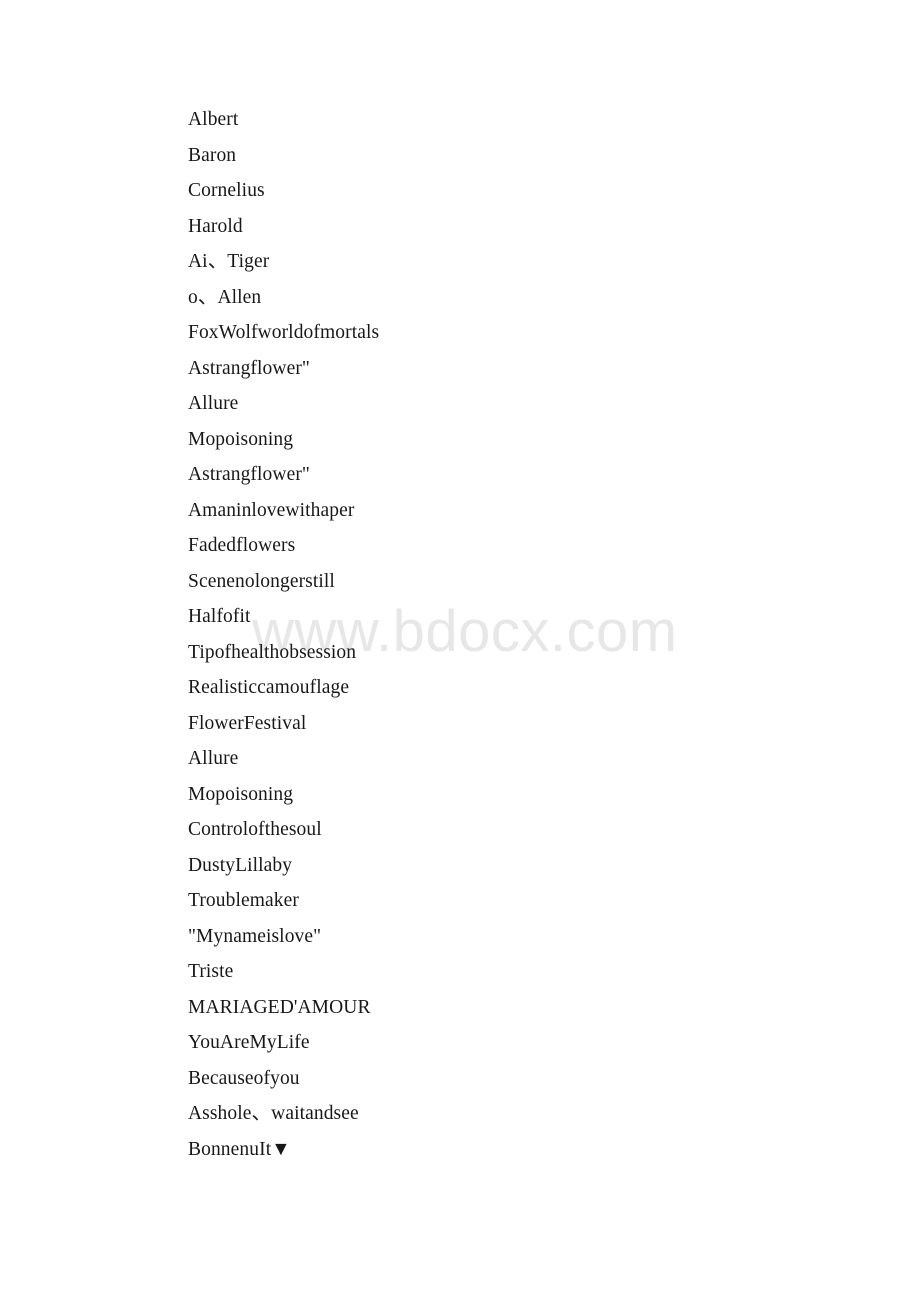 This screenshot has width=920, height=1302. What do you see at coordinates (261, 581) in the screenshot?
I see `document-line: Scenenolongerstill` at bounding box center [261, 581].